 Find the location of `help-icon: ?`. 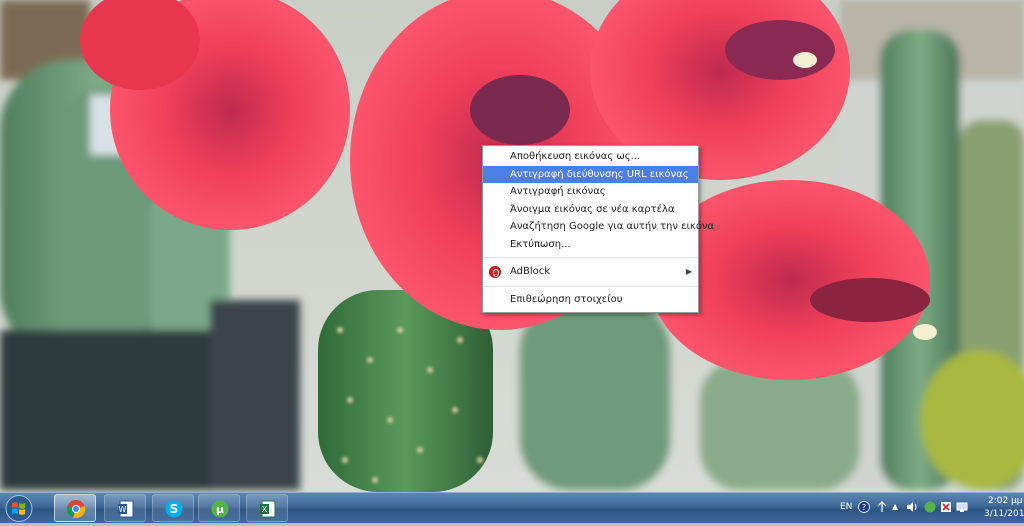

help-icon: ? is located at coordinates (864, 507).